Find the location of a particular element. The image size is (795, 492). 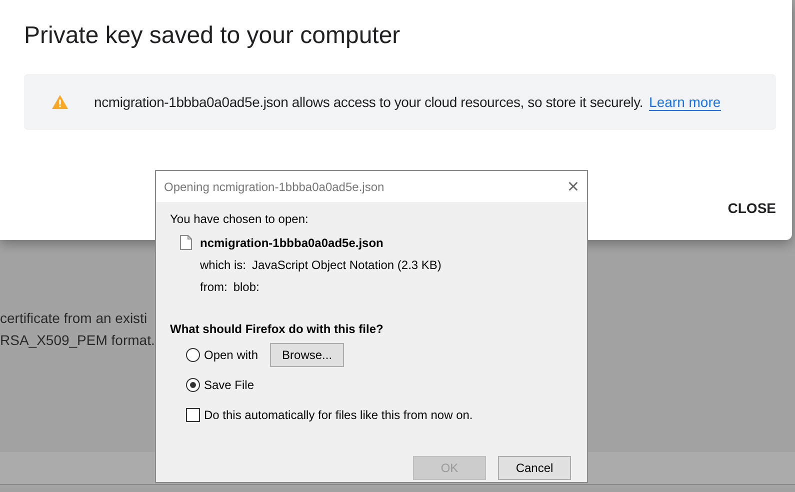

radio-option: Save File is located at coordinates (220, 385).